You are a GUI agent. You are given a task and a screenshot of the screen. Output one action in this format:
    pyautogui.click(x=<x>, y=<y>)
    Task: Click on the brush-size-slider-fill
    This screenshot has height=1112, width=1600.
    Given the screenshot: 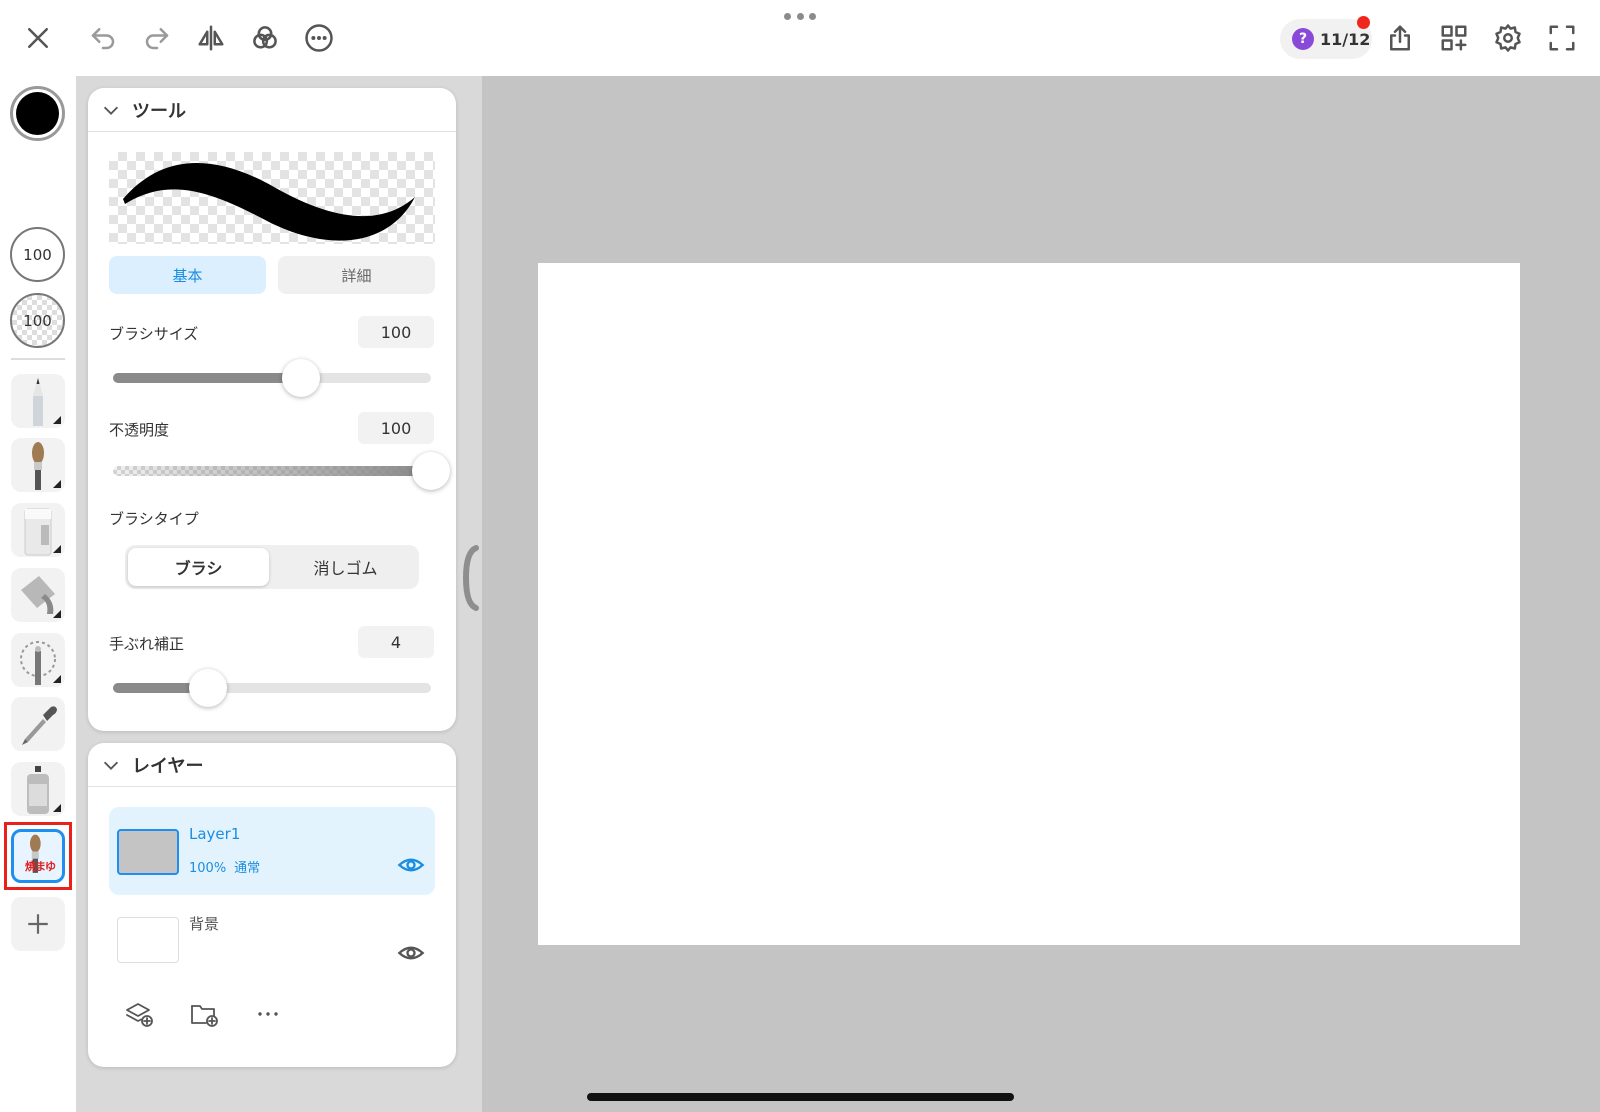 What is the action you would take?
    pyautogui.click(x=207, y=378)
    